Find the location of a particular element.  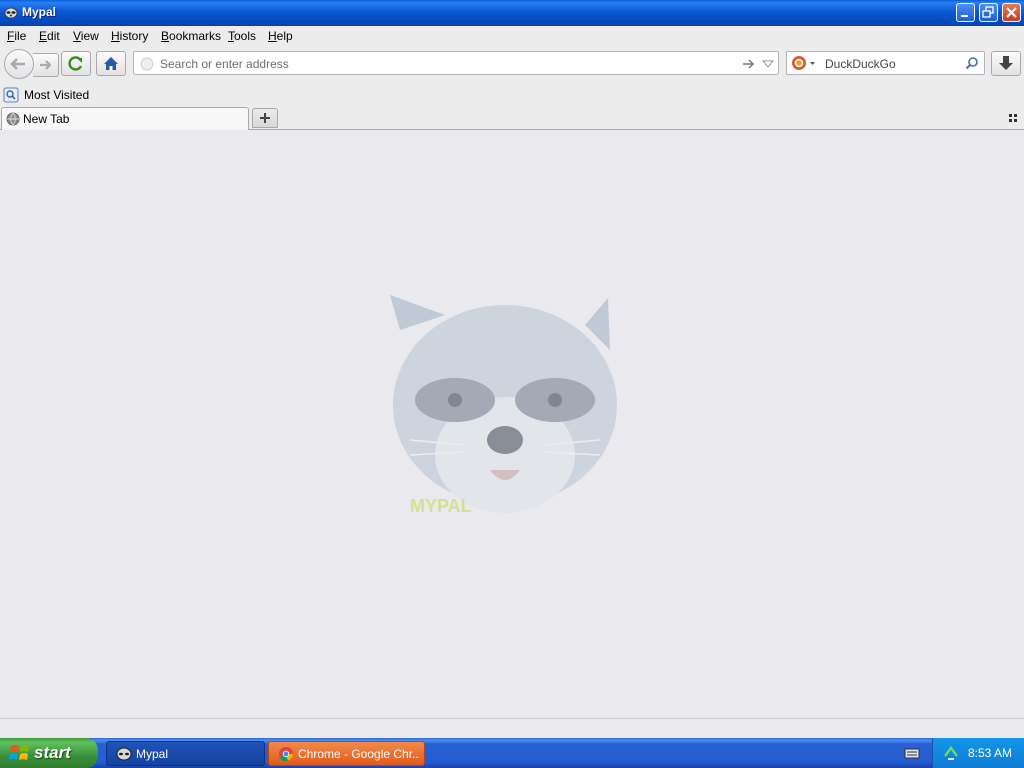

reload-icon is located at coordinates (75, 63).